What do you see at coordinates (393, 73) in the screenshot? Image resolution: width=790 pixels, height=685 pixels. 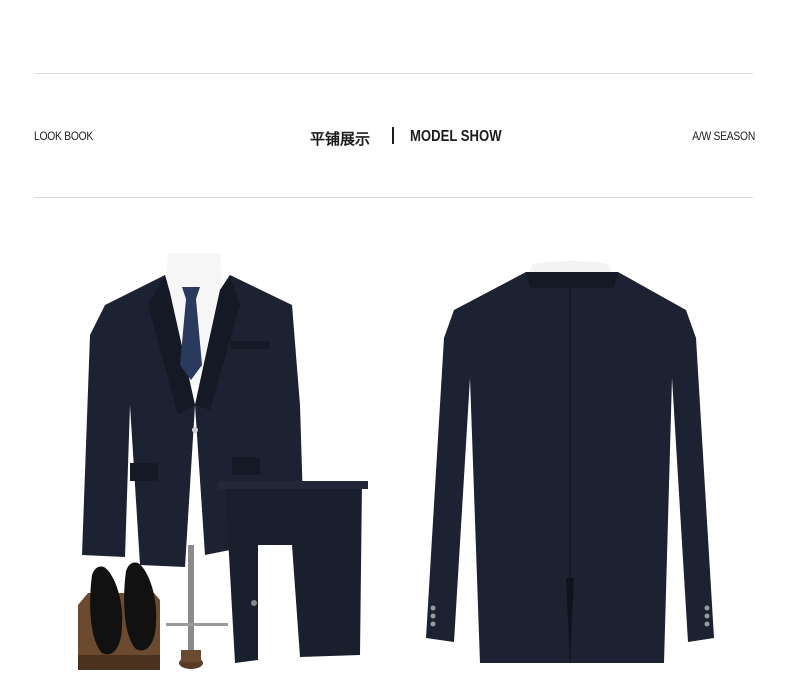 I see `top-divider` at bounding box center [393, 73].